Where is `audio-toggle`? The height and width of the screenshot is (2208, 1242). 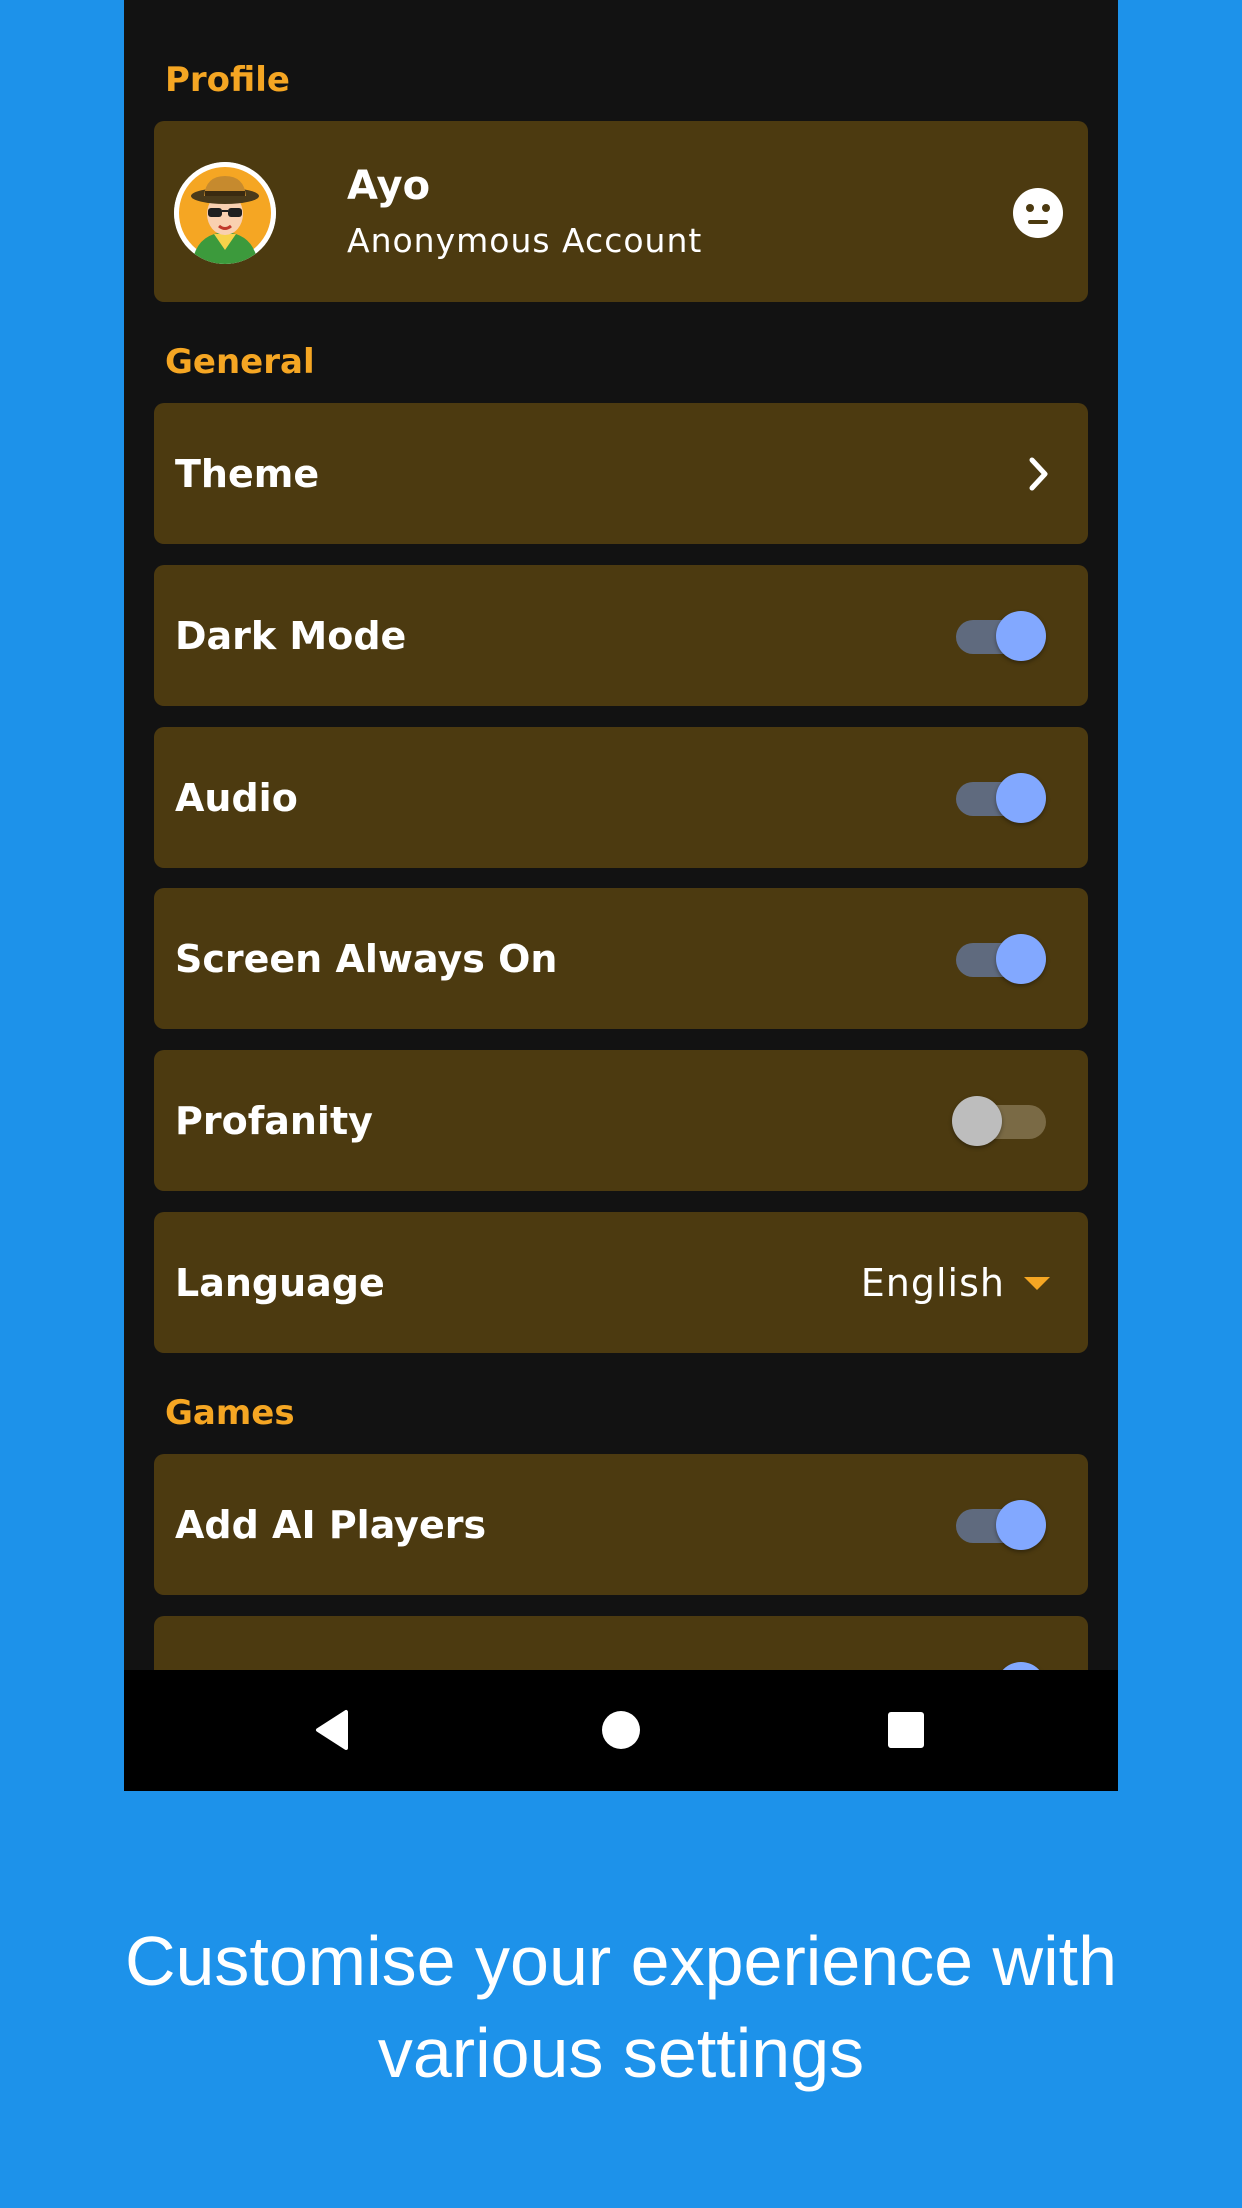 audio-toggle is located at coordinates (999, 798).